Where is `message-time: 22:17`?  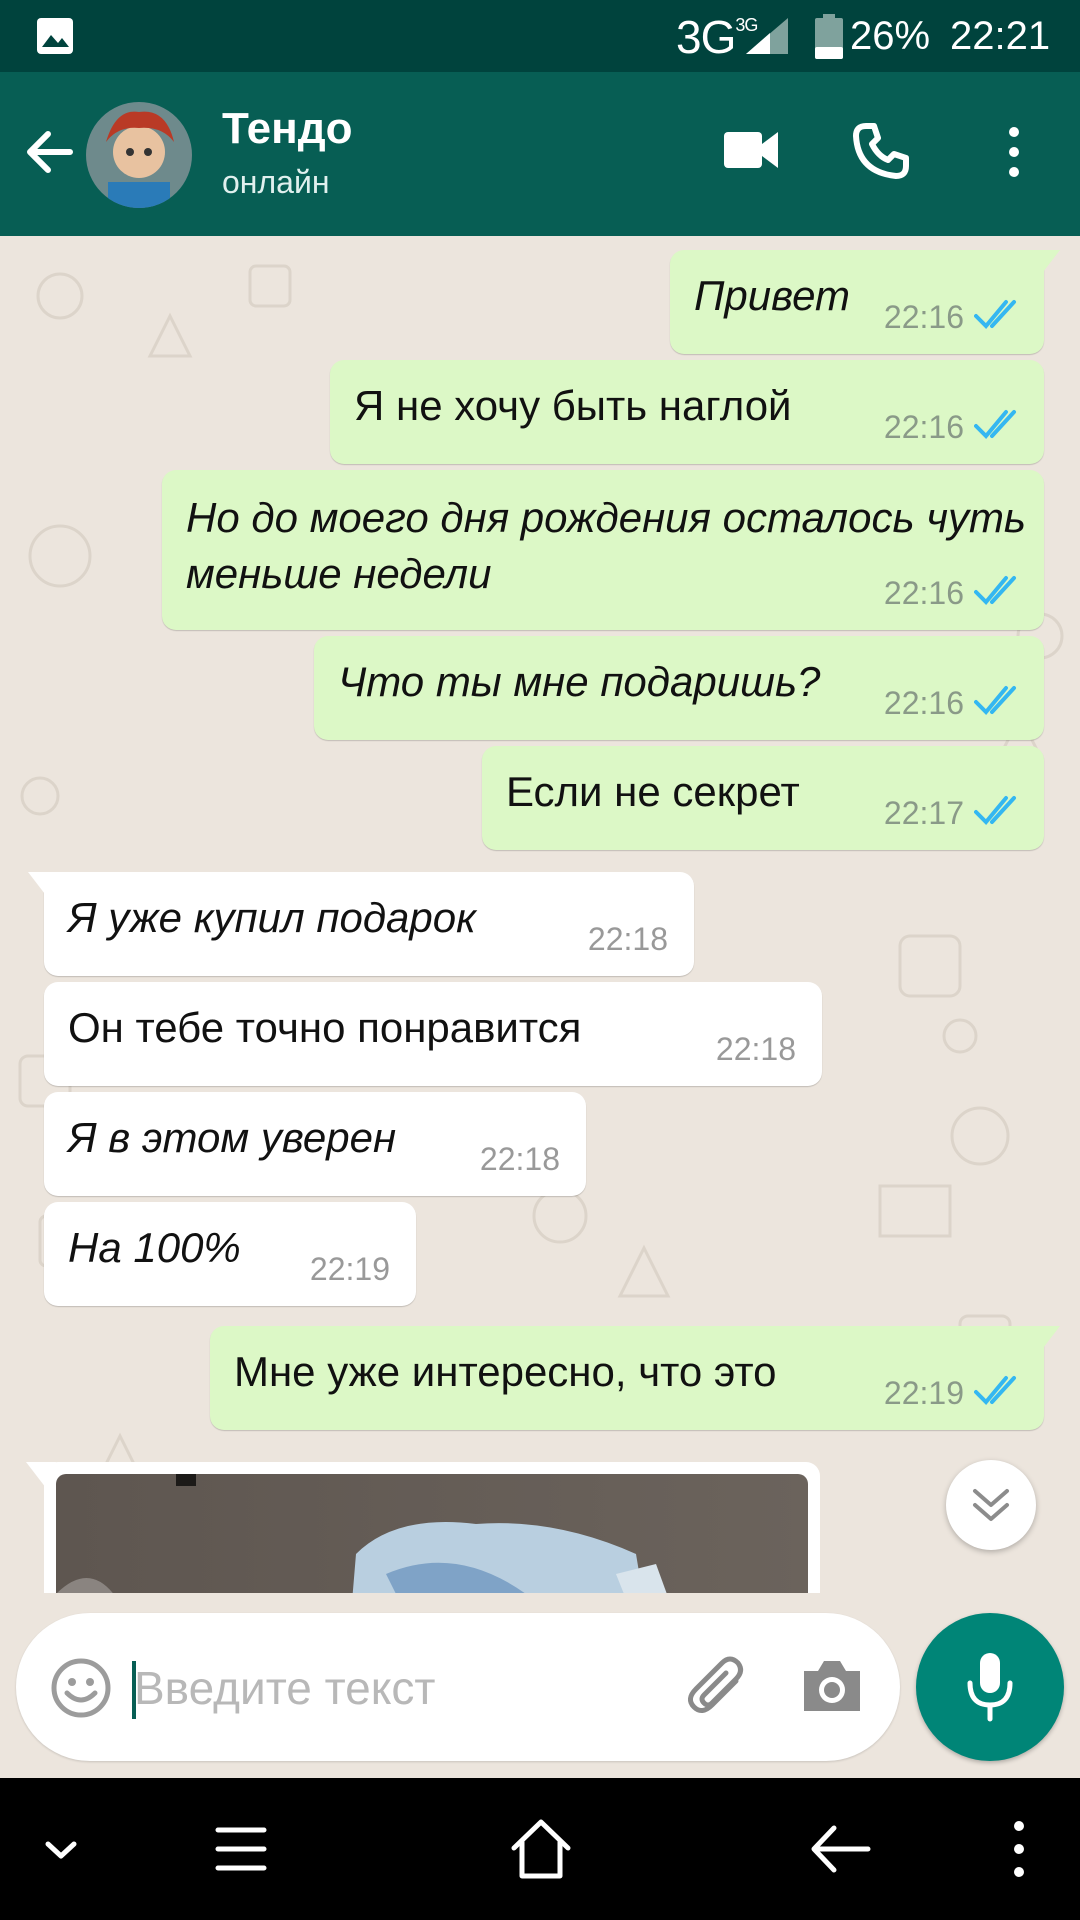 message-time: 22:17 is located at coordinates (923, 813).